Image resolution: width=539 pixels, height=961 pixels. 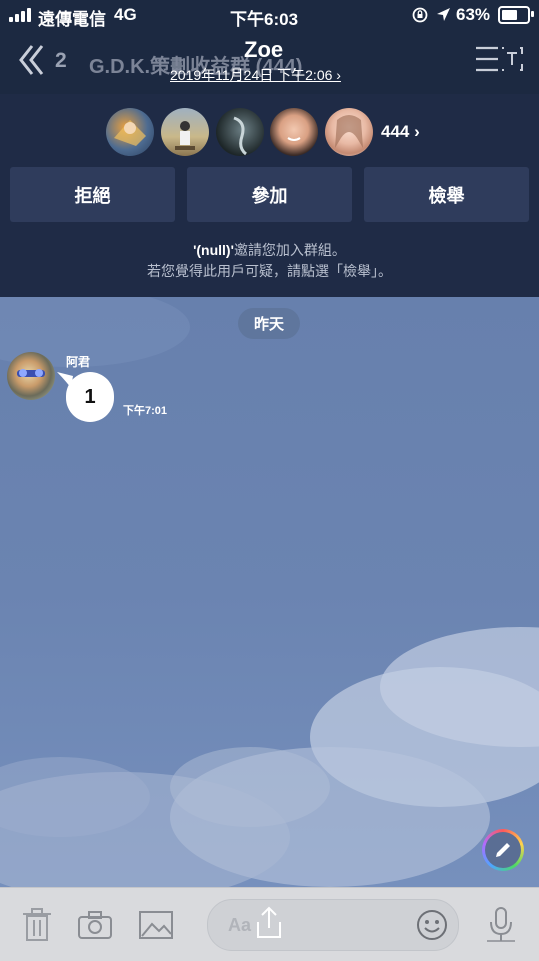 What do you see at coordinates (289, 250) in the screenshot?
I see `invite-text: 邀請您加入群組。` at bounding box center [289, 250].